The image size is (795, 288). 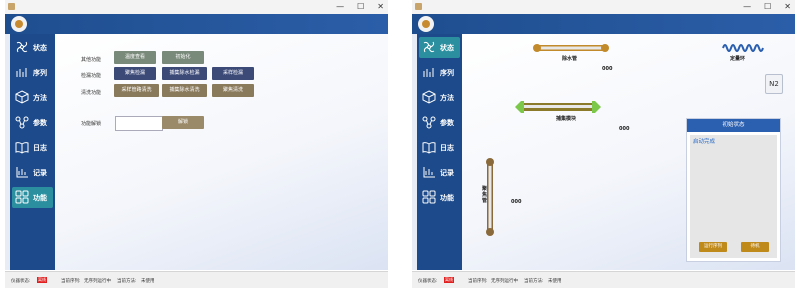 I want to click on run-sequence-button: 运行序列, so click(x=713, y=247).